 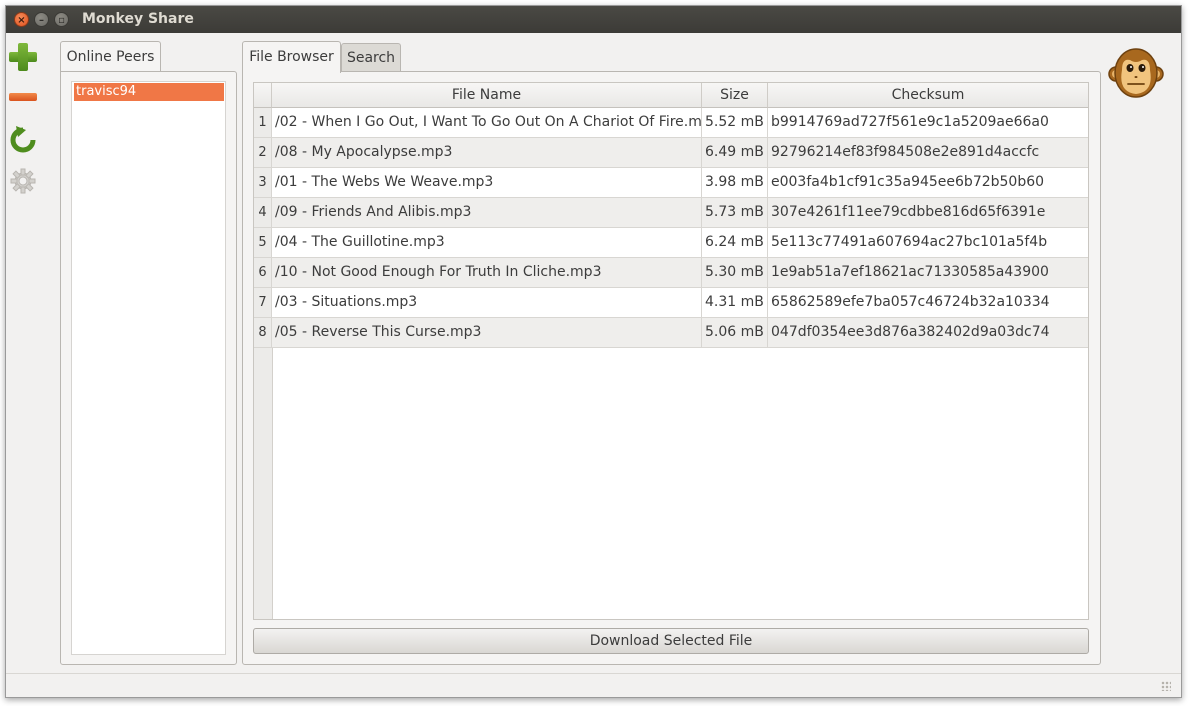 I want to click on monkey-logo-icon, so click(x=1136, y=73).